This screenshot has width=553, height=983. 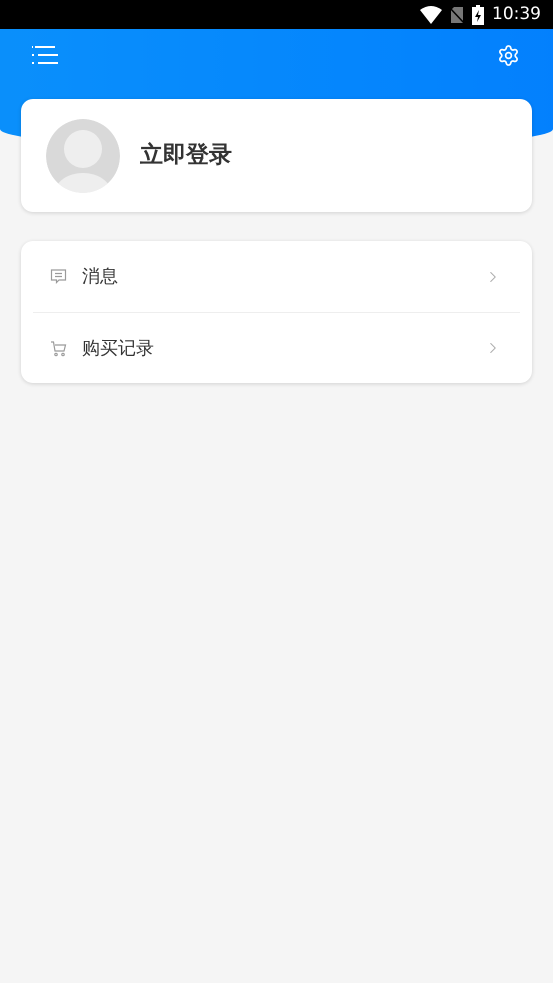 I want to click on menu-item: 消息, so click(x=276, y=276).